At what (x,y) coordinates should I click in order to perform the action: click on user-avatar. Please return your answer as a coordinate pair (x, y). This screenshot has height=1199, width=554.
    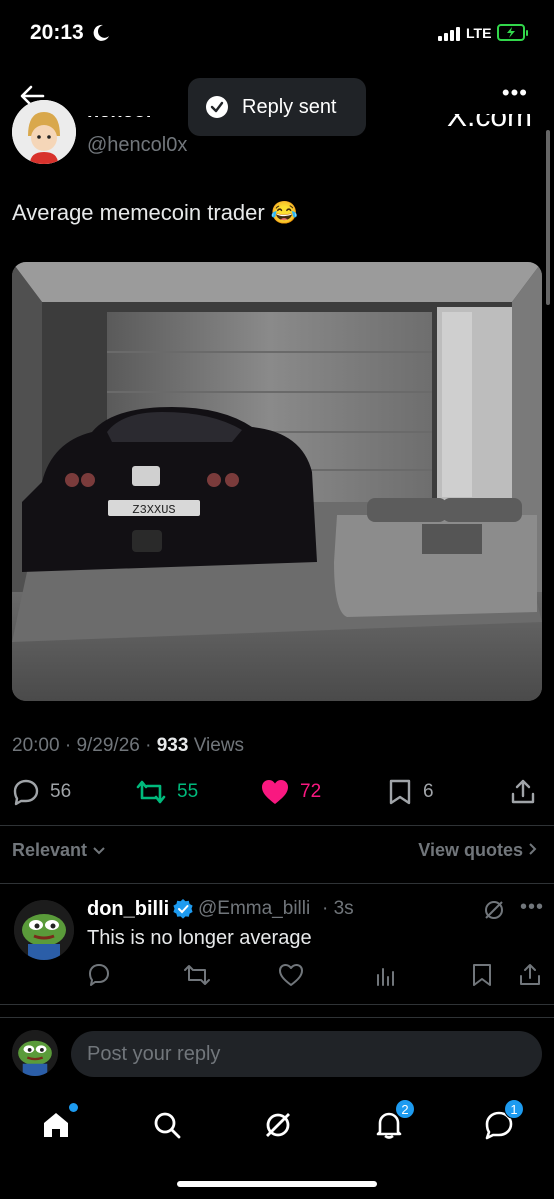
    Looking at the image, I should click on (35, 1053).